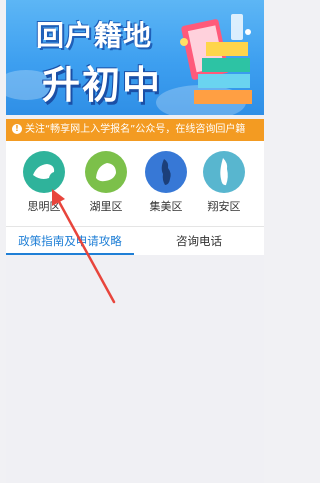 The width and height of the screenshot is (320, 483). Describe the element at coordinates (224, 206) in the screenshot. I see `district-label: 翔安区` at that location.